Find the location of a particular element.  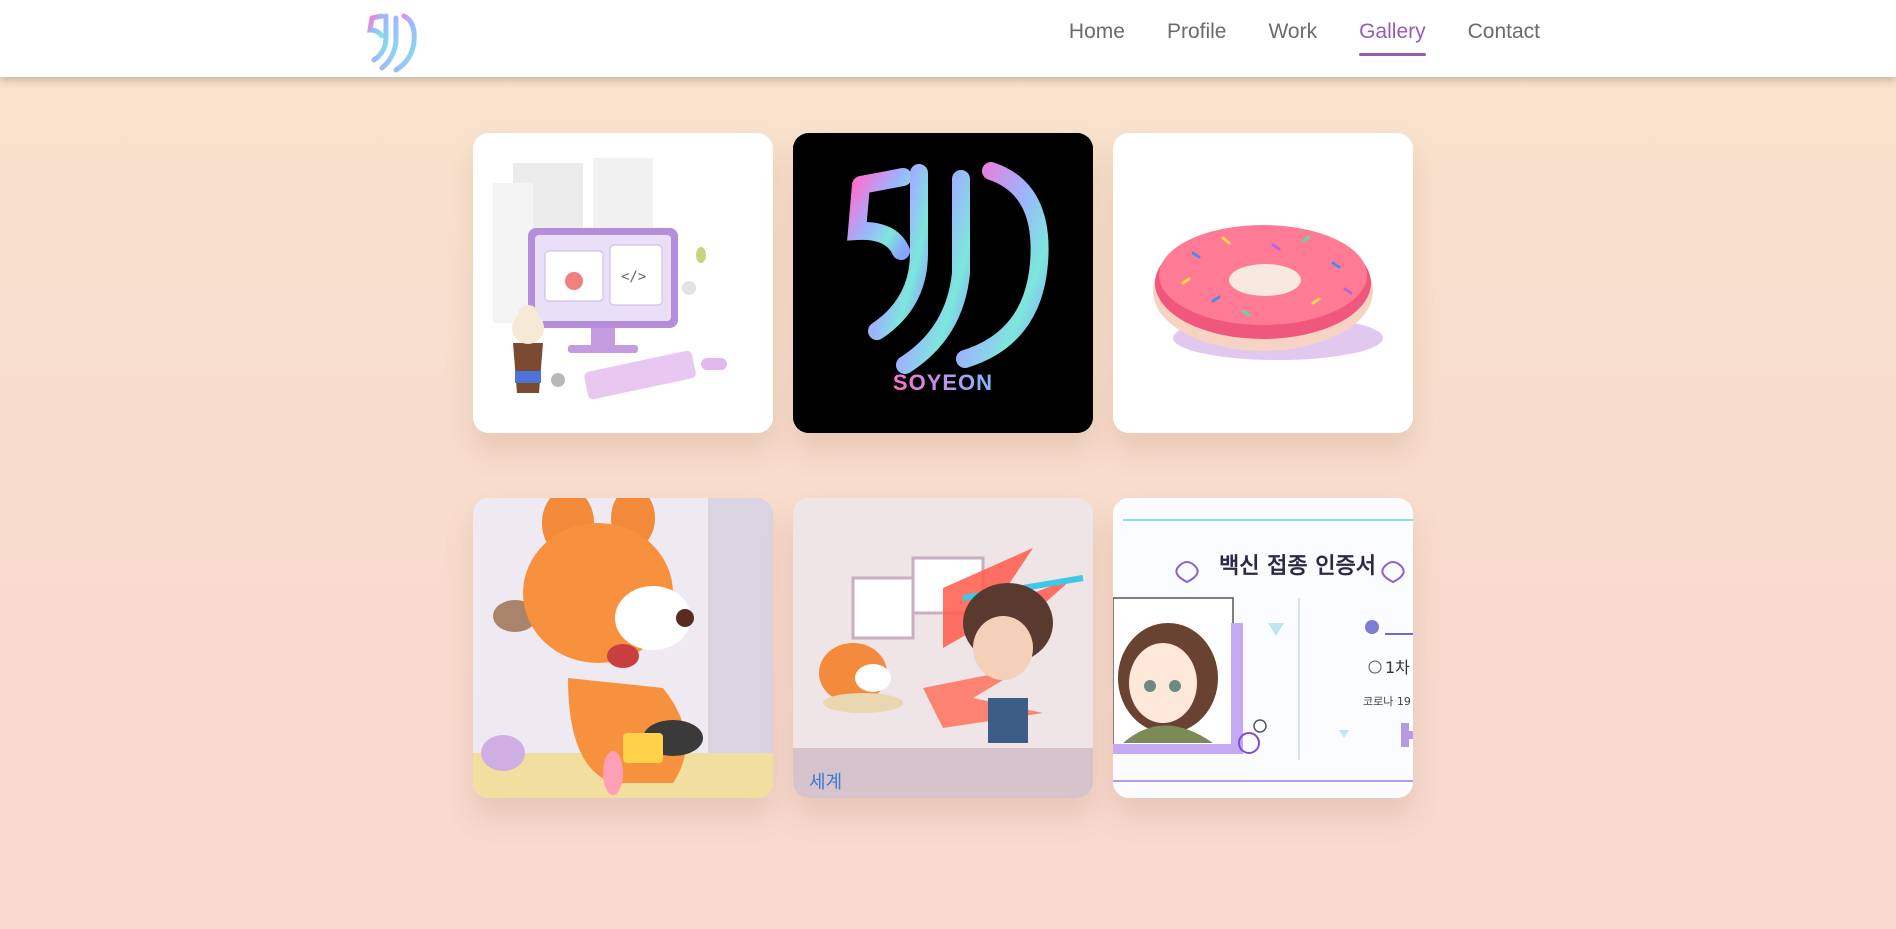

desk-illustration-image: </> is located at coordinates (623, 283).